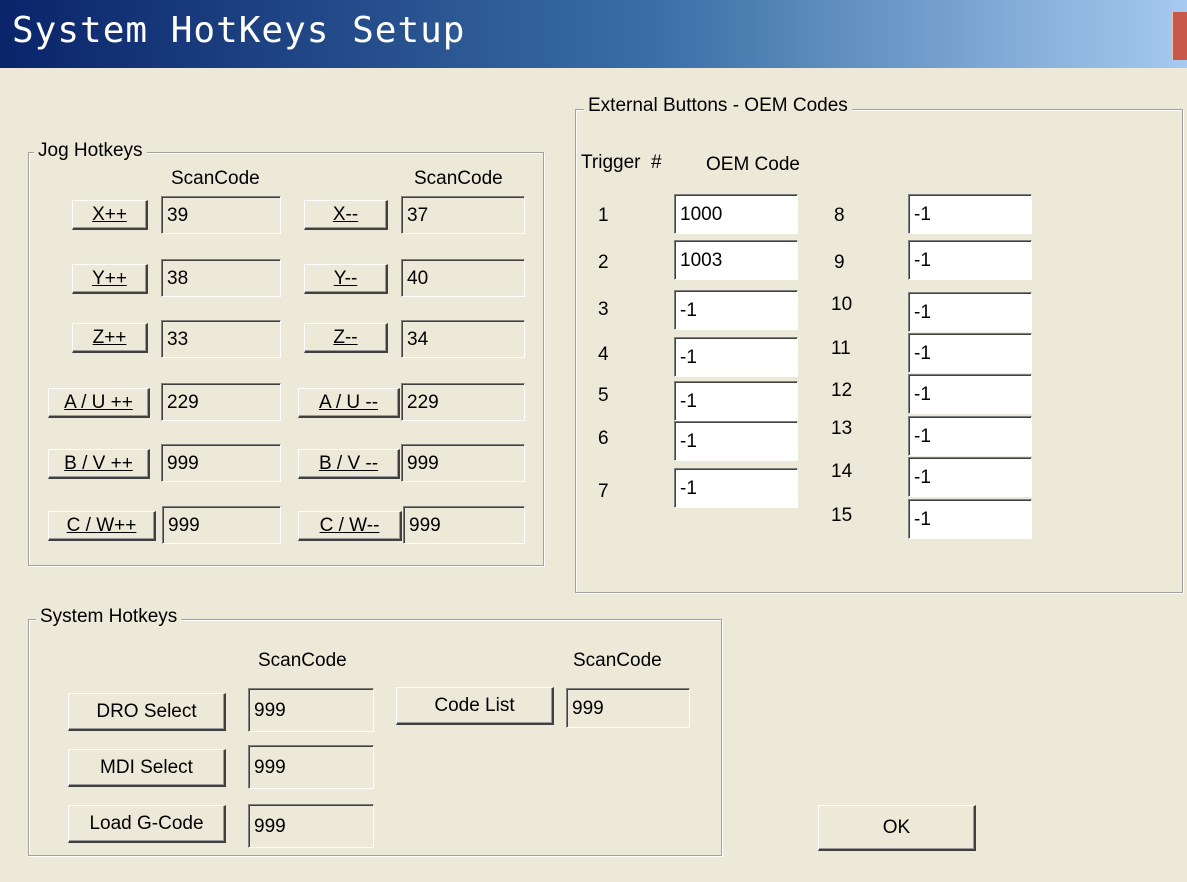 The height and width of the screenshot is (882, 1187). Describe the element at coordinates (311, 767) in the screenshot. I see `mdi-select-scancode` at that location.